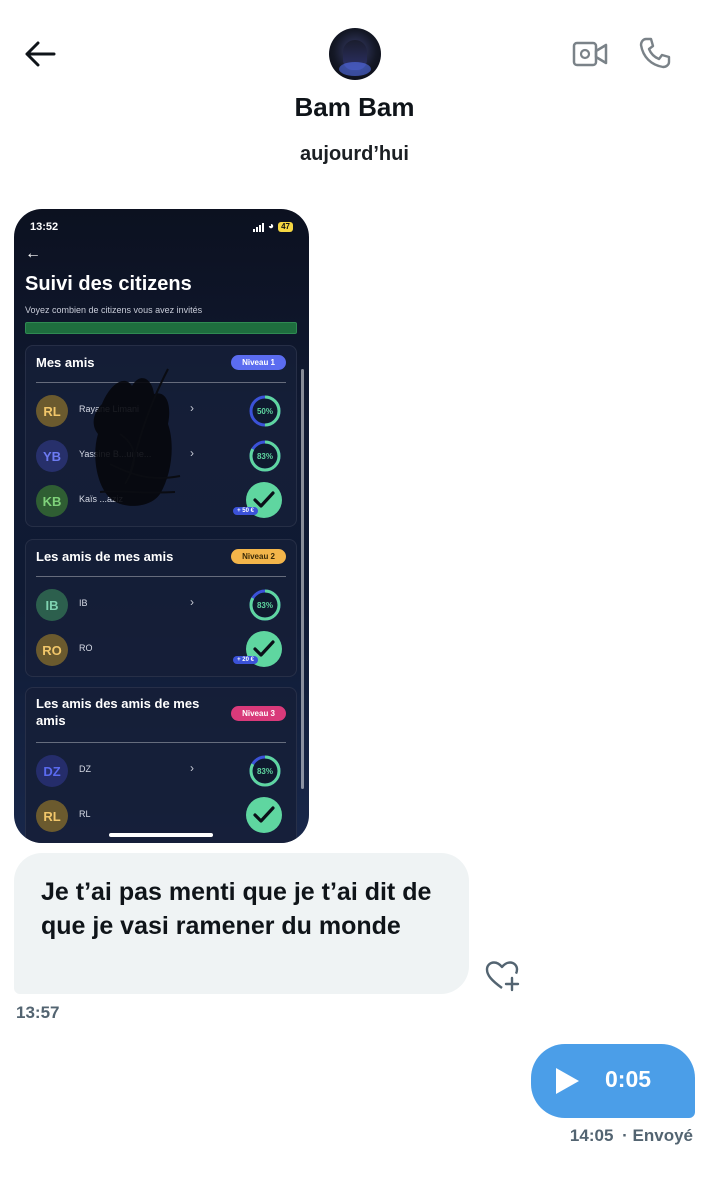  What do you see at coordinates (52, 456) in the screenshot?
I see `initials-avatar: YB` at bounding box center [52, 456].